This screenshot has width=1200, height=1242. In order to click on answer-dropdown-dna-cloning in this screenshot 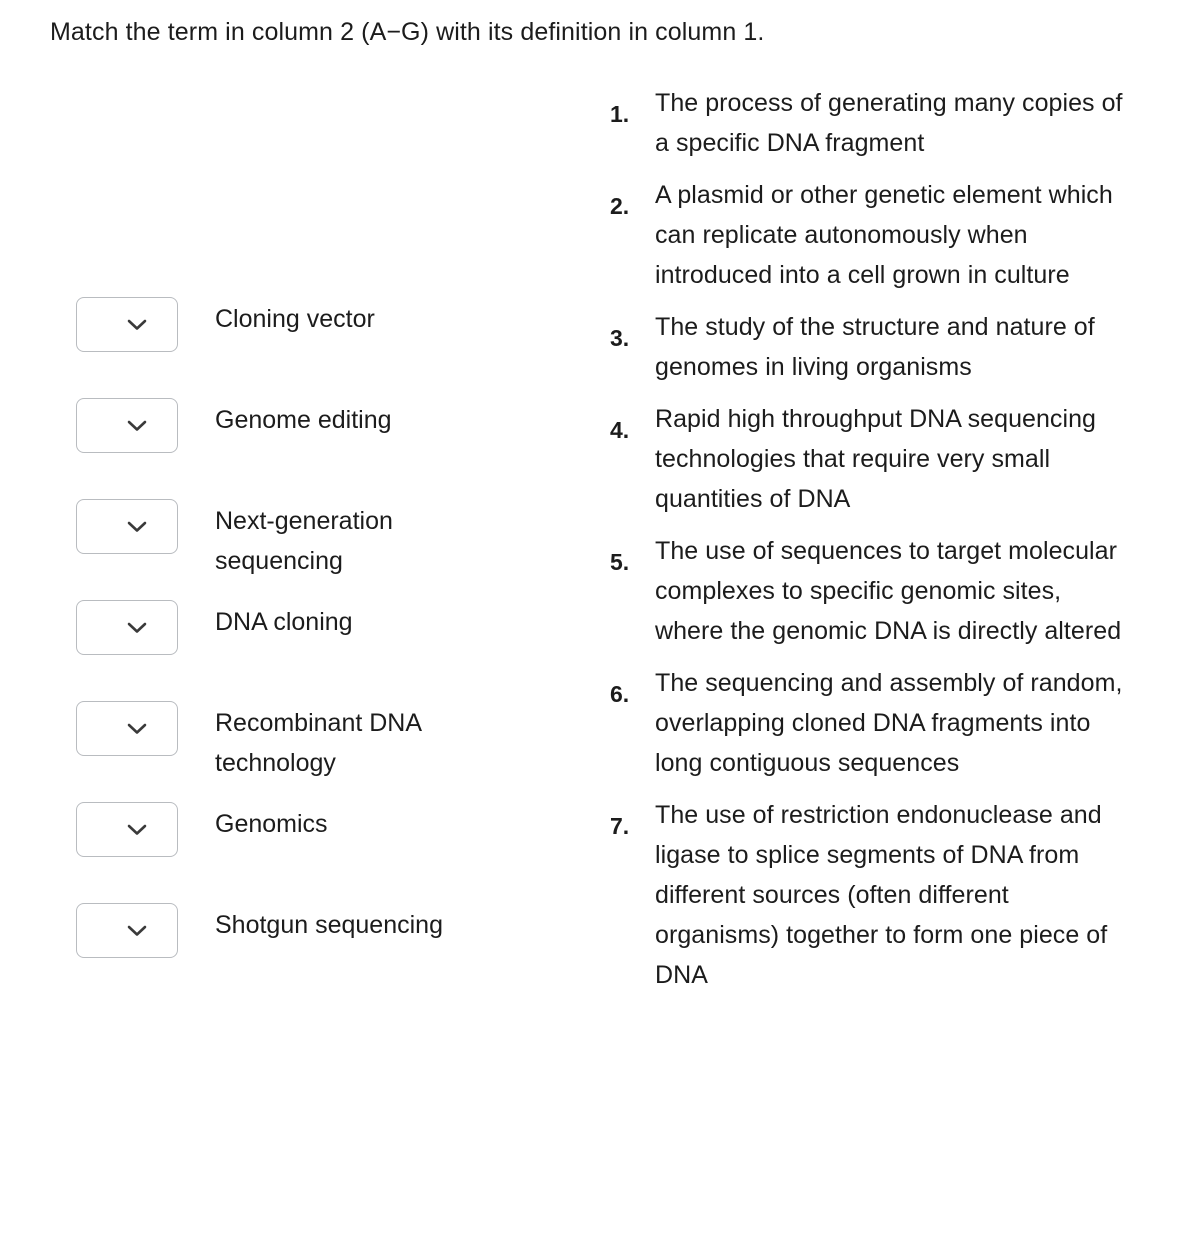, I will do `click(127, 627)`.